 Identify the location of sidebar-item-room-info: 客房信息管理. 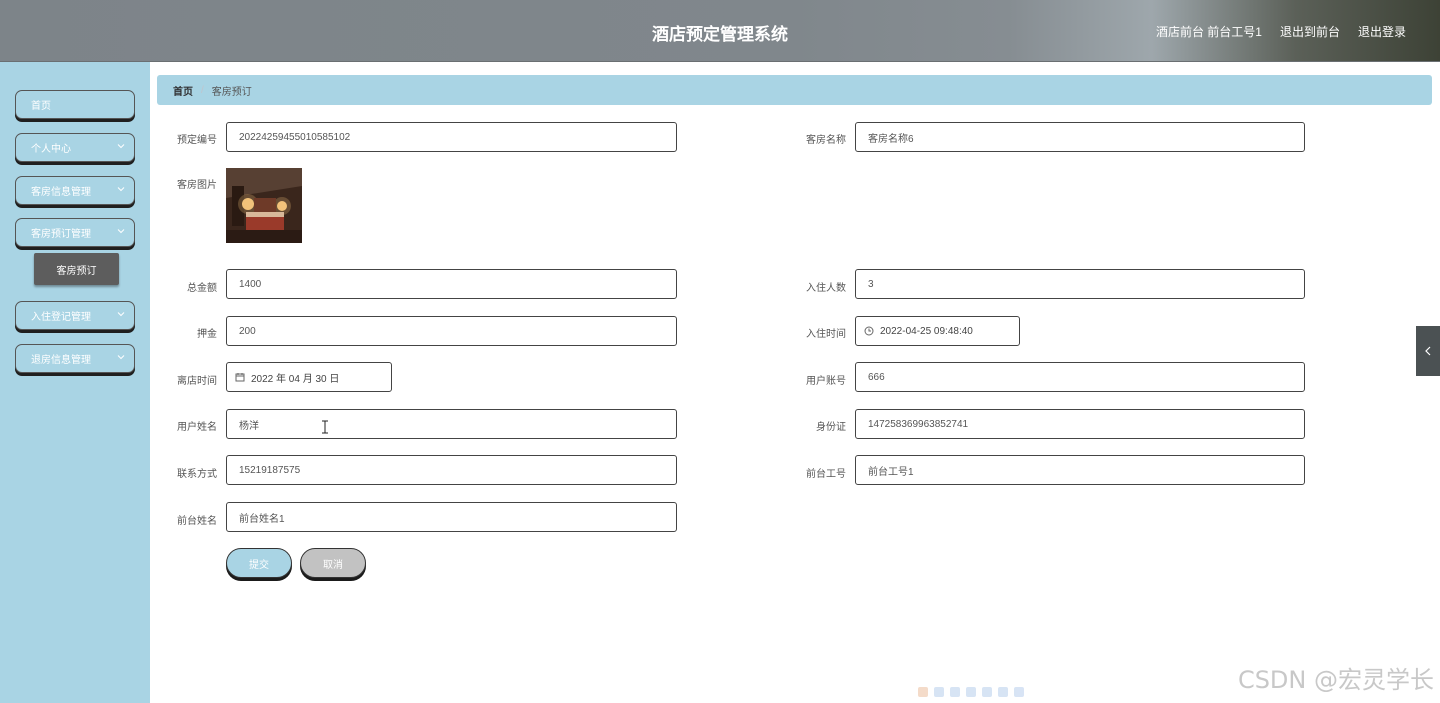
(75, 190).